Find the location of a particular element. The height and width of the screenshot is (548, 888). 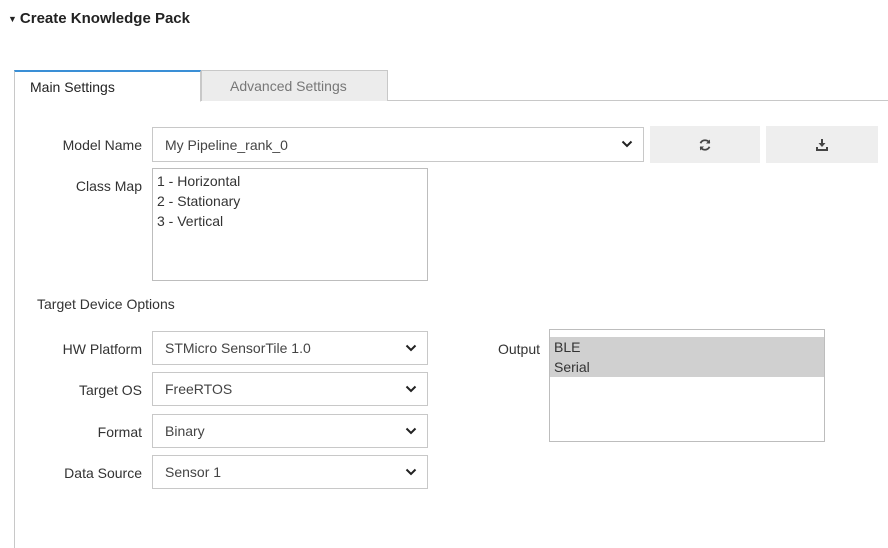

refresh-icon is located at coordinates (705, 144).